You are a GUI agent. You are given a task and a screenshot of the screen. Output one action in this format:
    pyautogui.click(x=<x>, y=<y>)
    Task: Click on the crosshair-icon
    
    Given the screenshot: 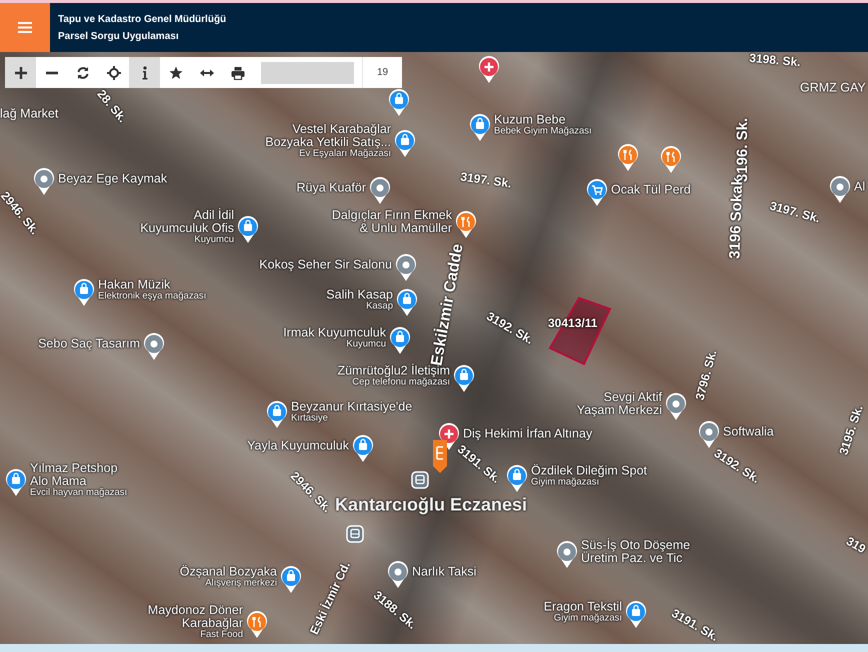 What is the action you would take?
    pyautogui.click(x=113, y=73)
    